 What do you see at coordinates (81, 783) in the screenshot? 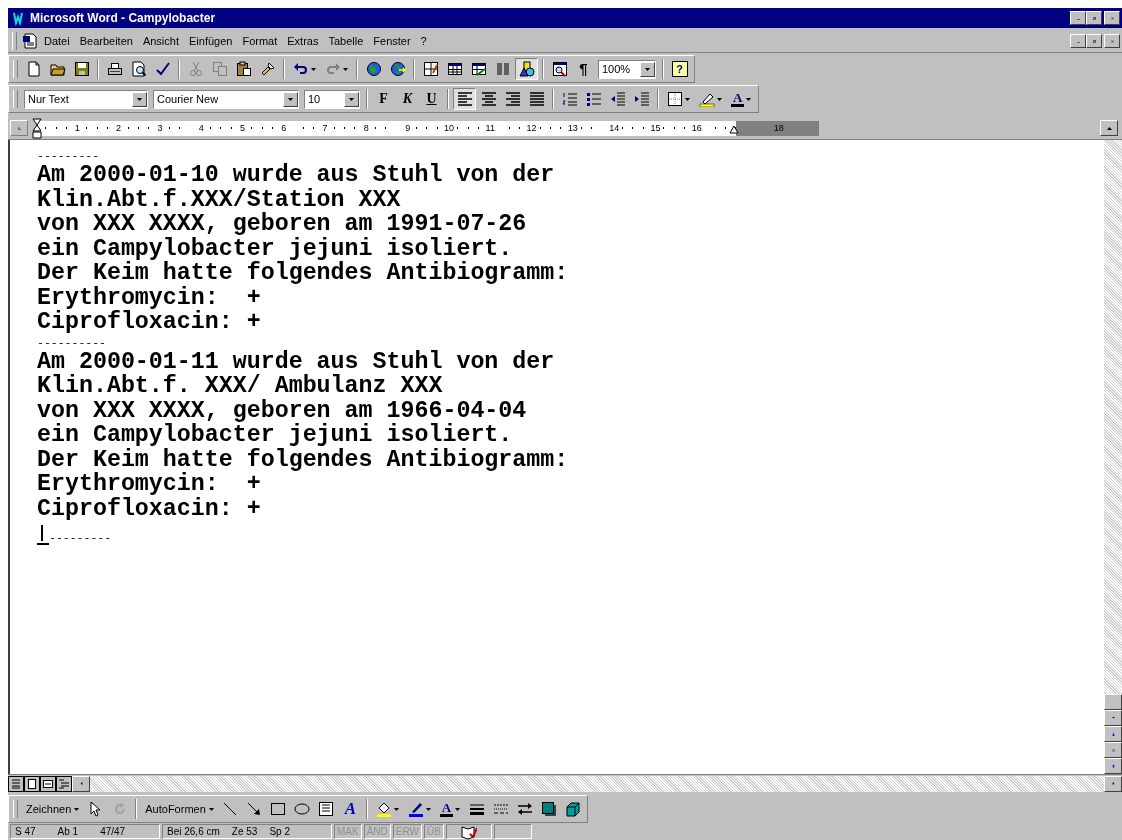
I see `scroll-left-button` at bounding box center [81, 783].